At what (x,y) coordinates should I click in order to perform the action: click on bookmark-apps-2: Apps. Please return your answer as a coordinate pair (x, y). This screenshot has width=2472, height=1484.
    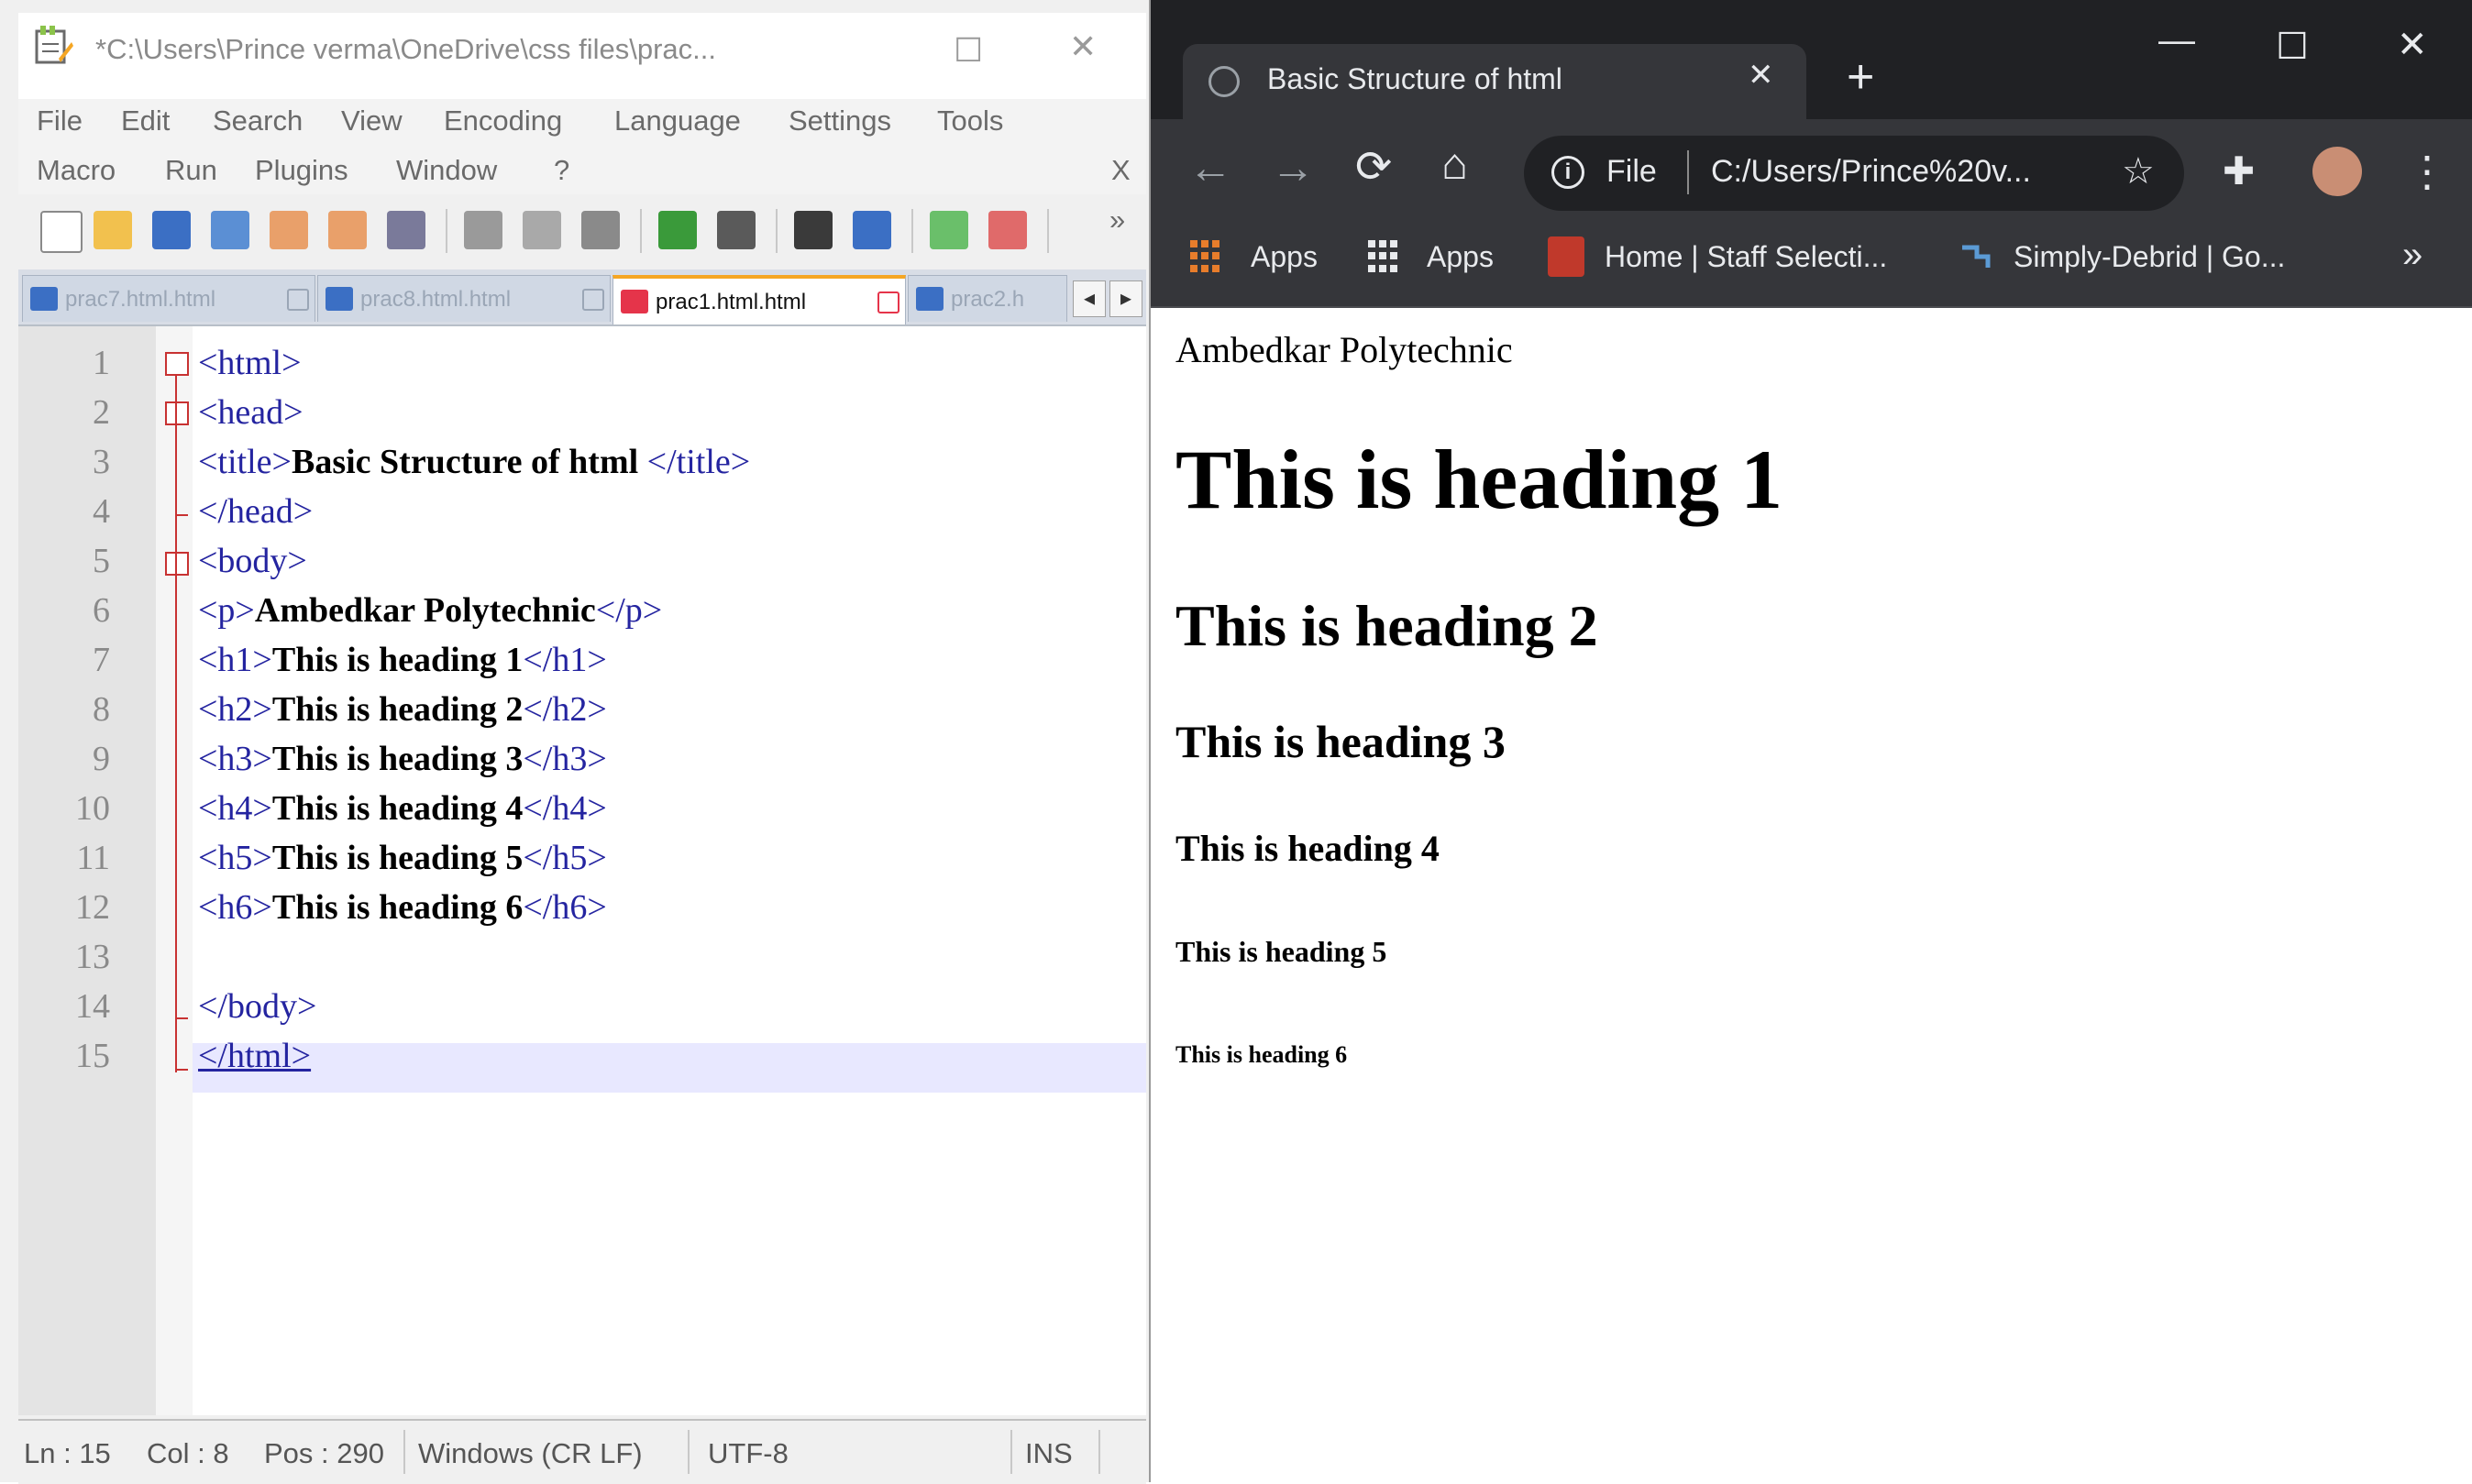
    Looking at the image, I should click on (1460, 257).